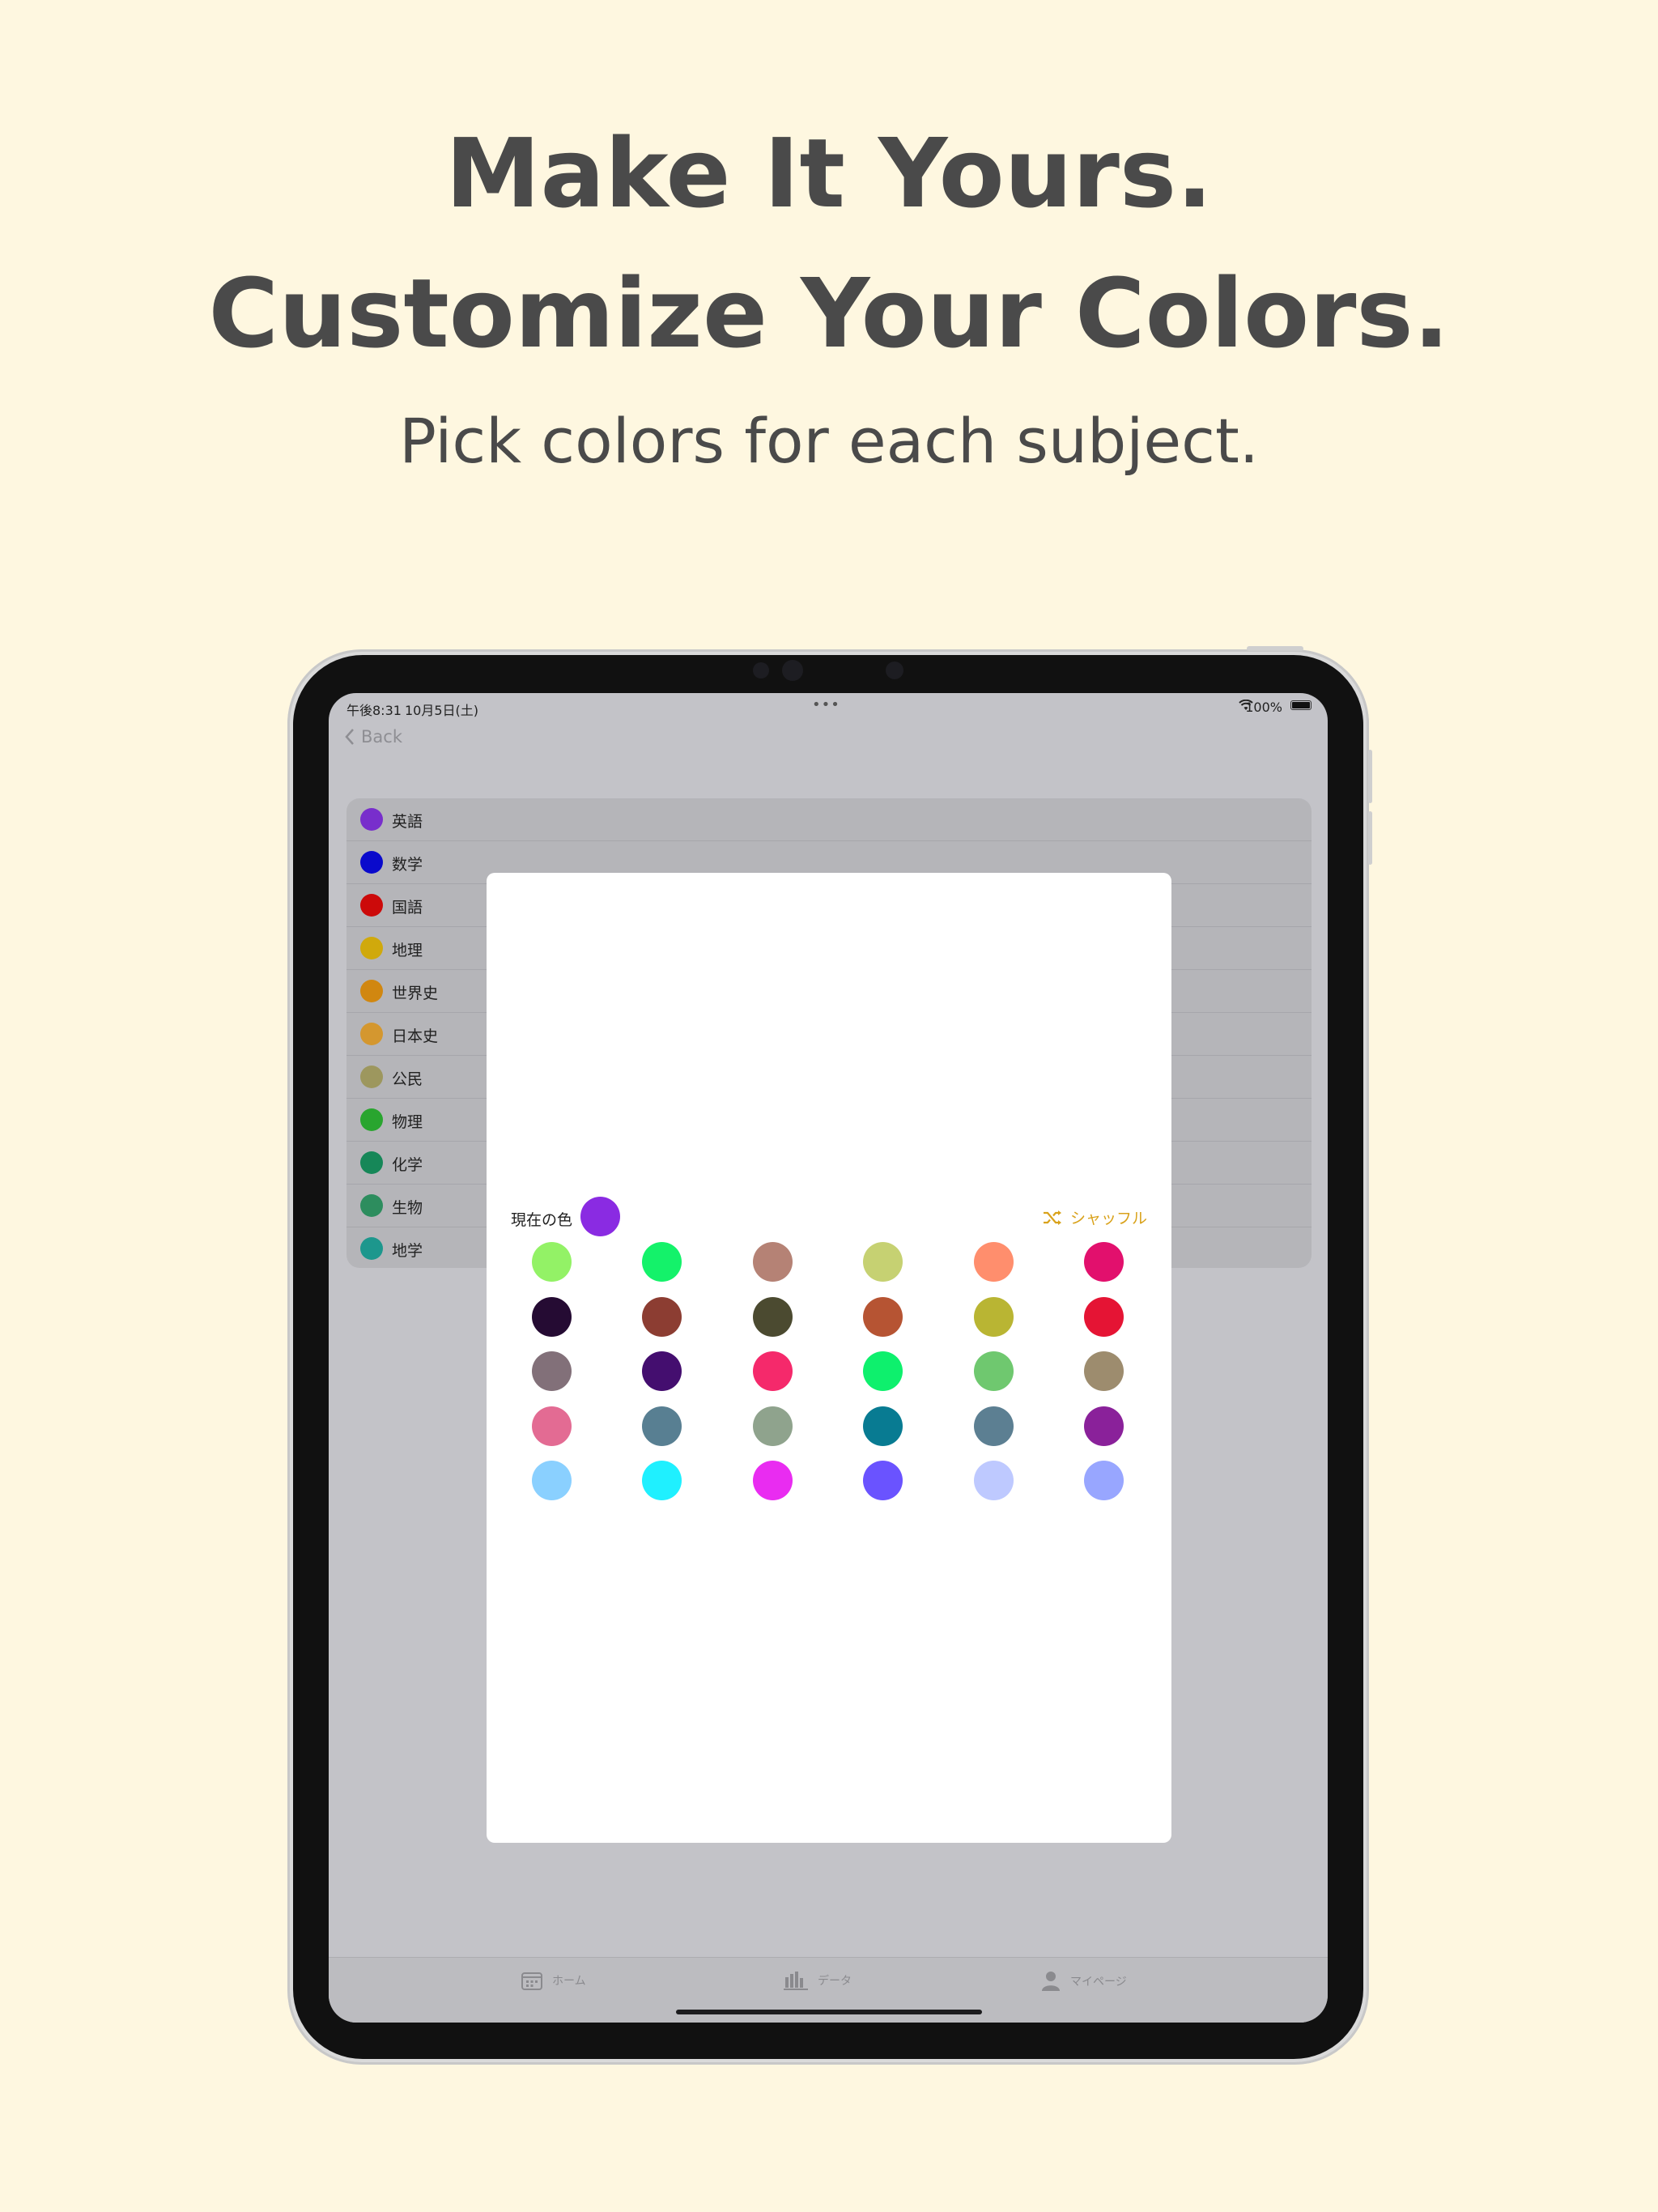 This screenshot has height=2212, width=1658. What do you see at coordinates (792, 670) in the screenshot?
I see `camera-lens` at bounding box center [792, 670].